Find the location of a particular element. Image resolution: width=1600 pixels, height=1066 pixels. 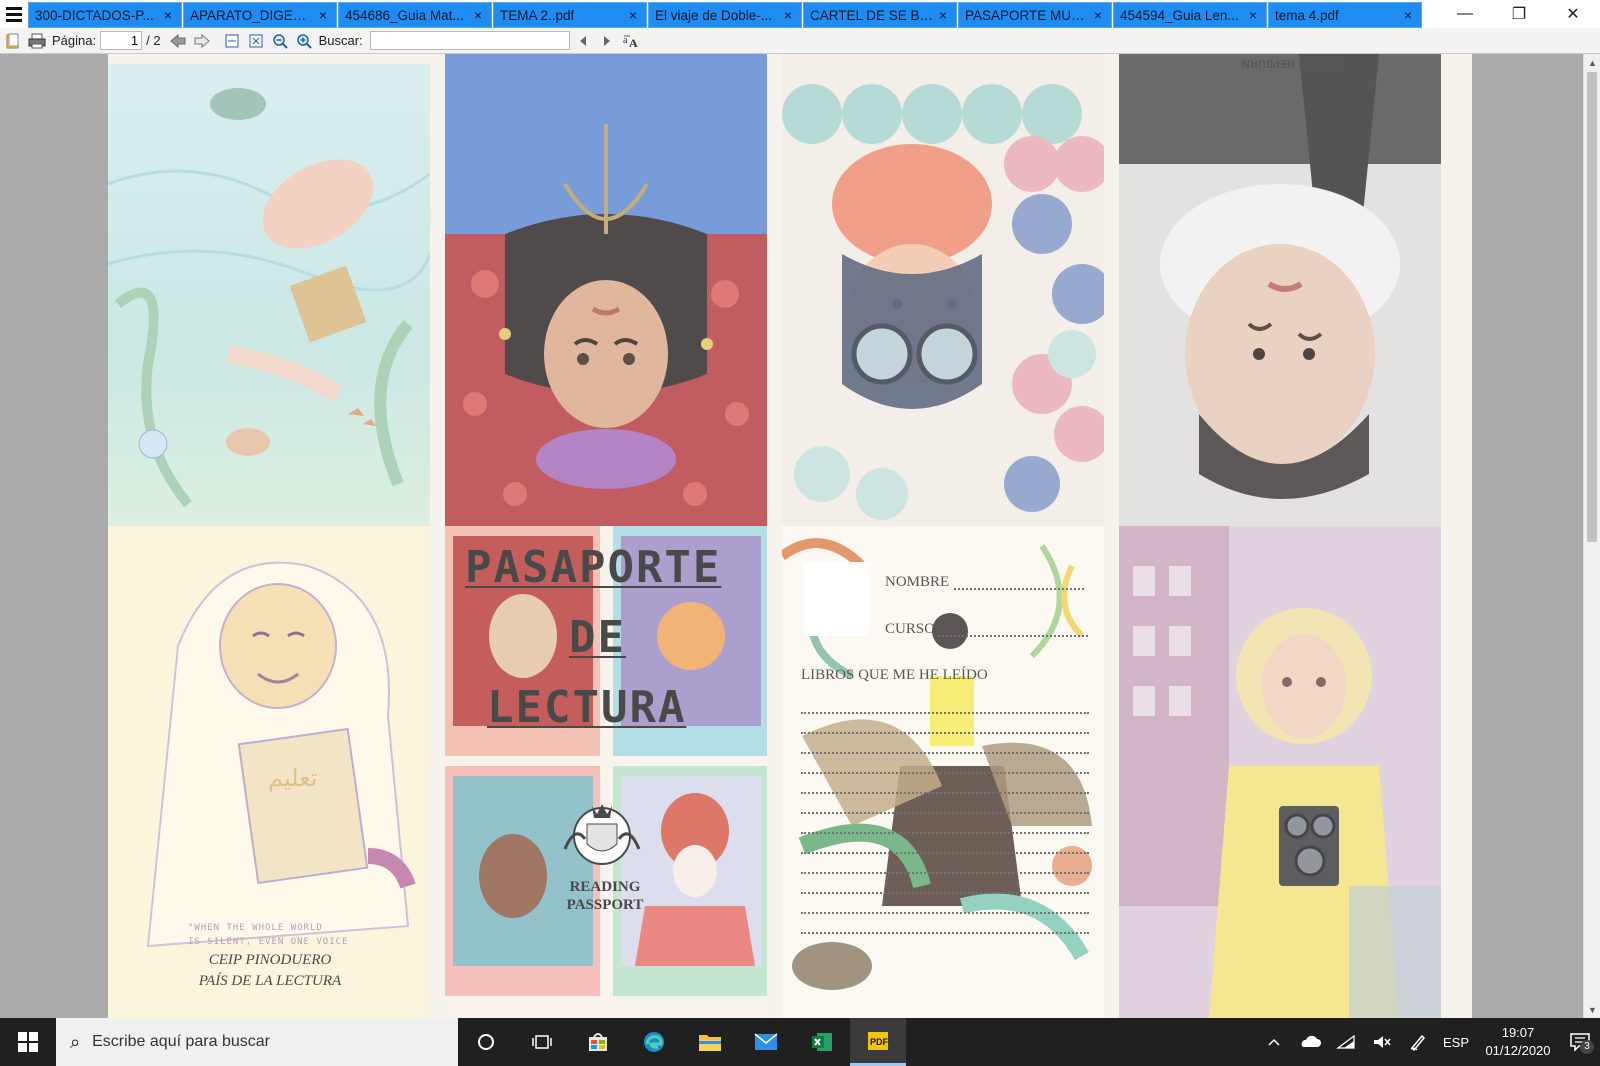

windows-start-icon is located at coordinates (28, 1042).